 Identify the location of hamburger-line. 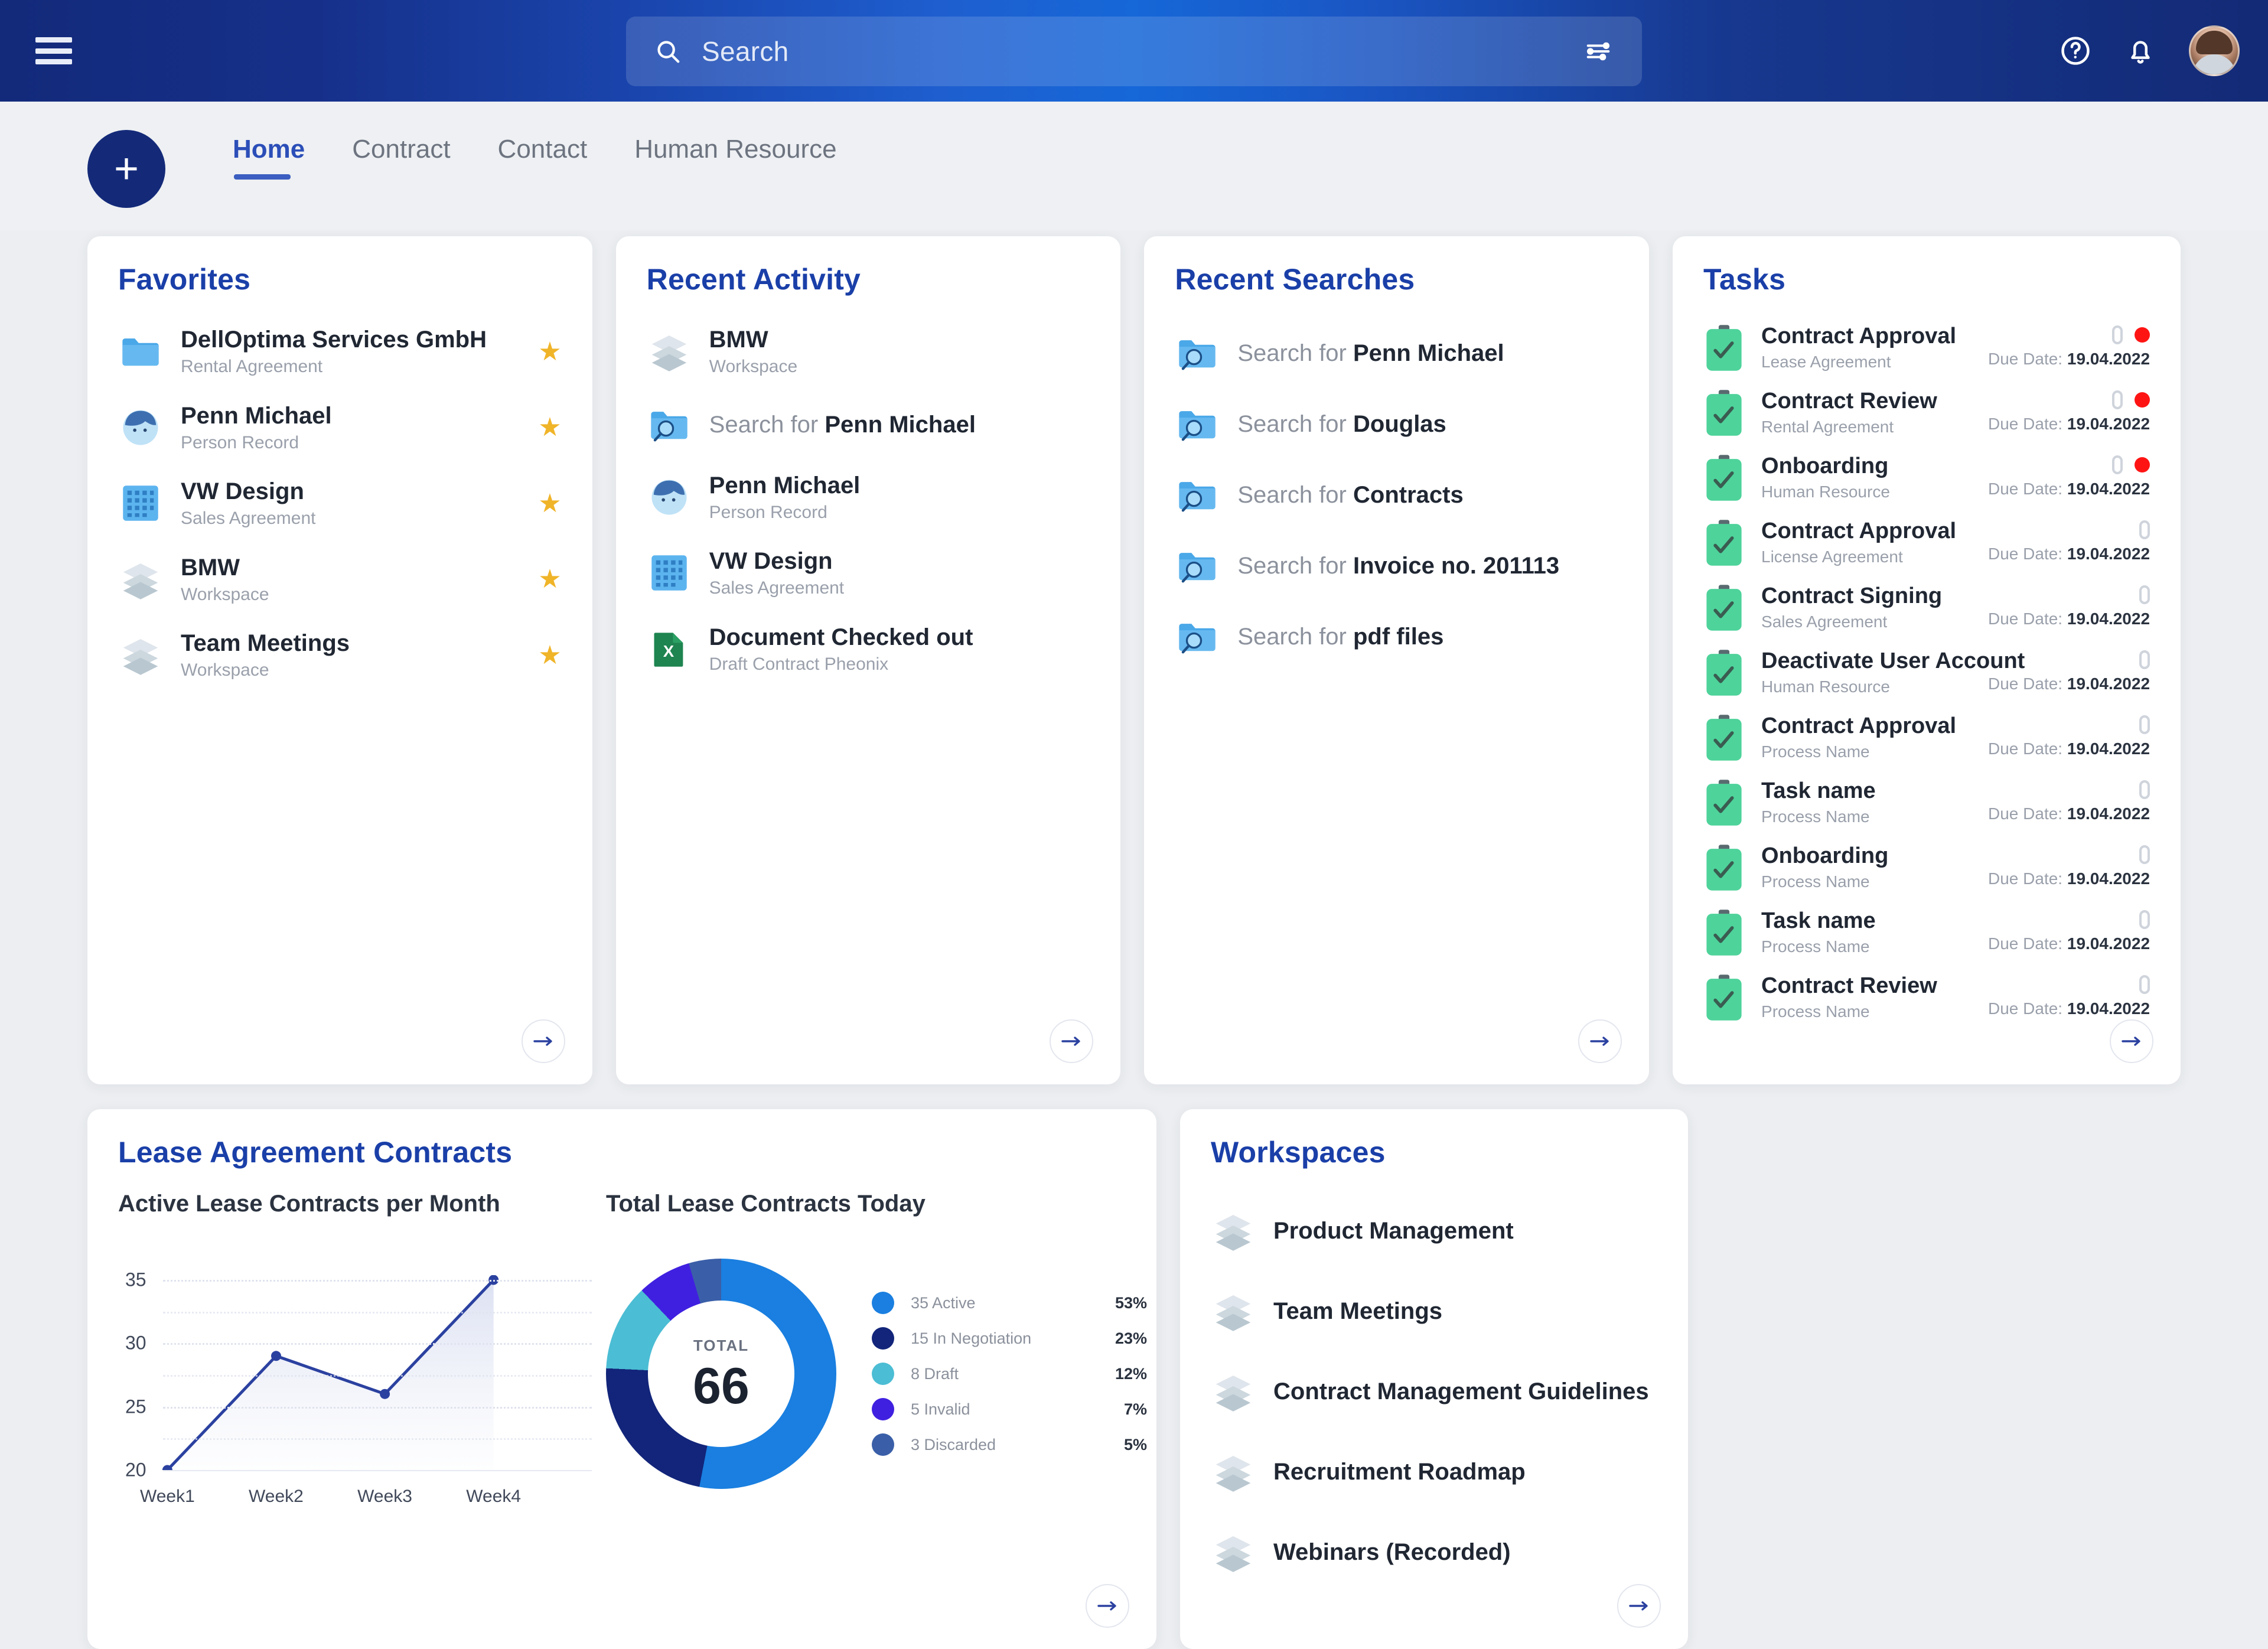
(53, 51).